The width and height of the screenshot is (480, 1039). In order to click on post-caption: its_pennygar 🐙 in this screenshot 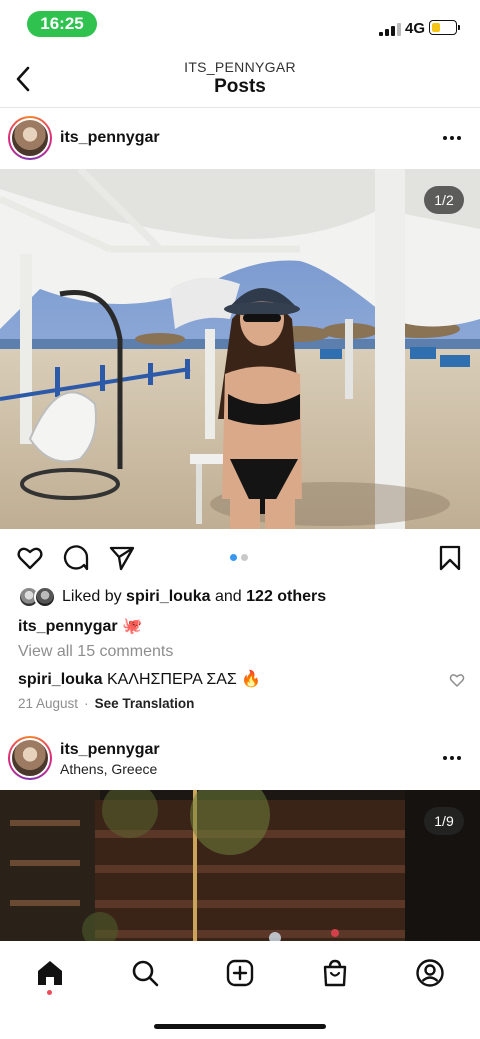, I will do `click(80, 626)`.